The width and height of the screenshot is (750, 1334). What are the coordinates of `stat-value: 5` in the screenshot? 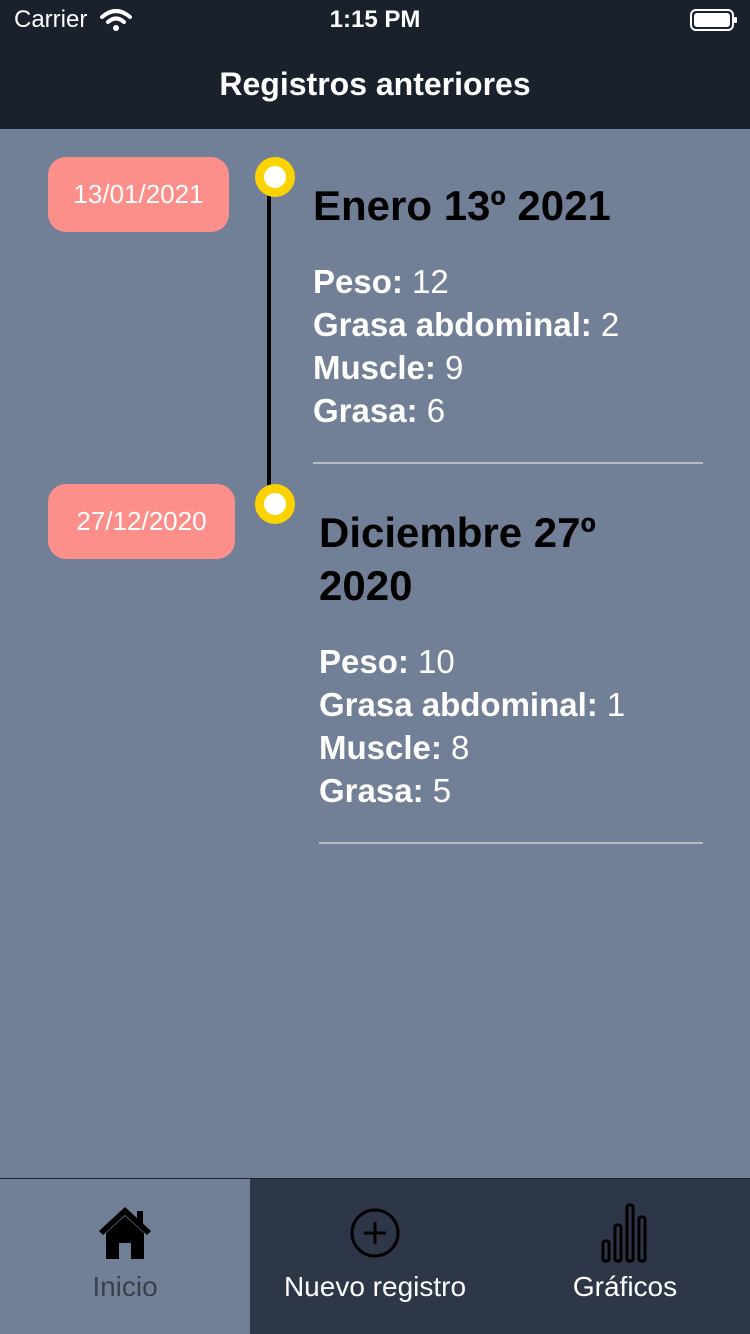 It's located at (442, 790).